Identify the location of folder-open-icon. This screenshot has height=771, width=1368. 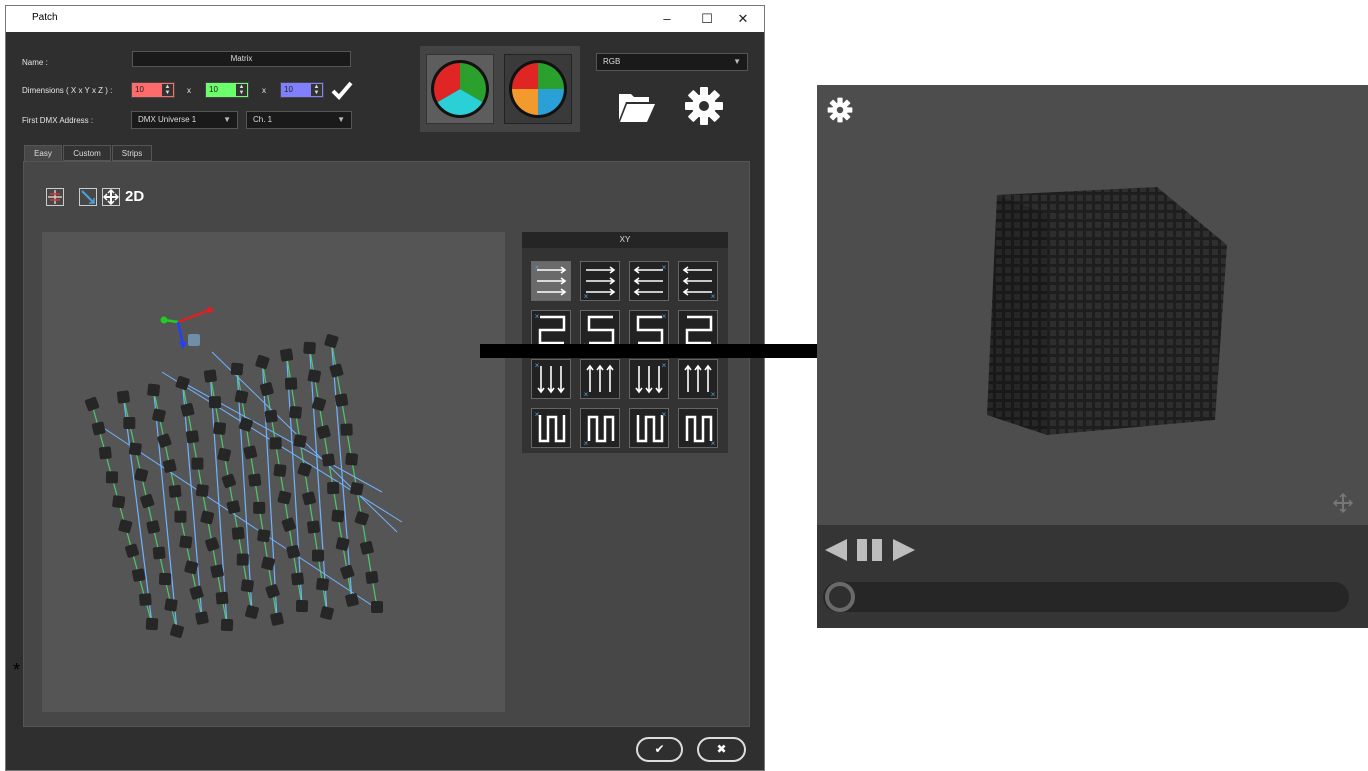
(637, 106).